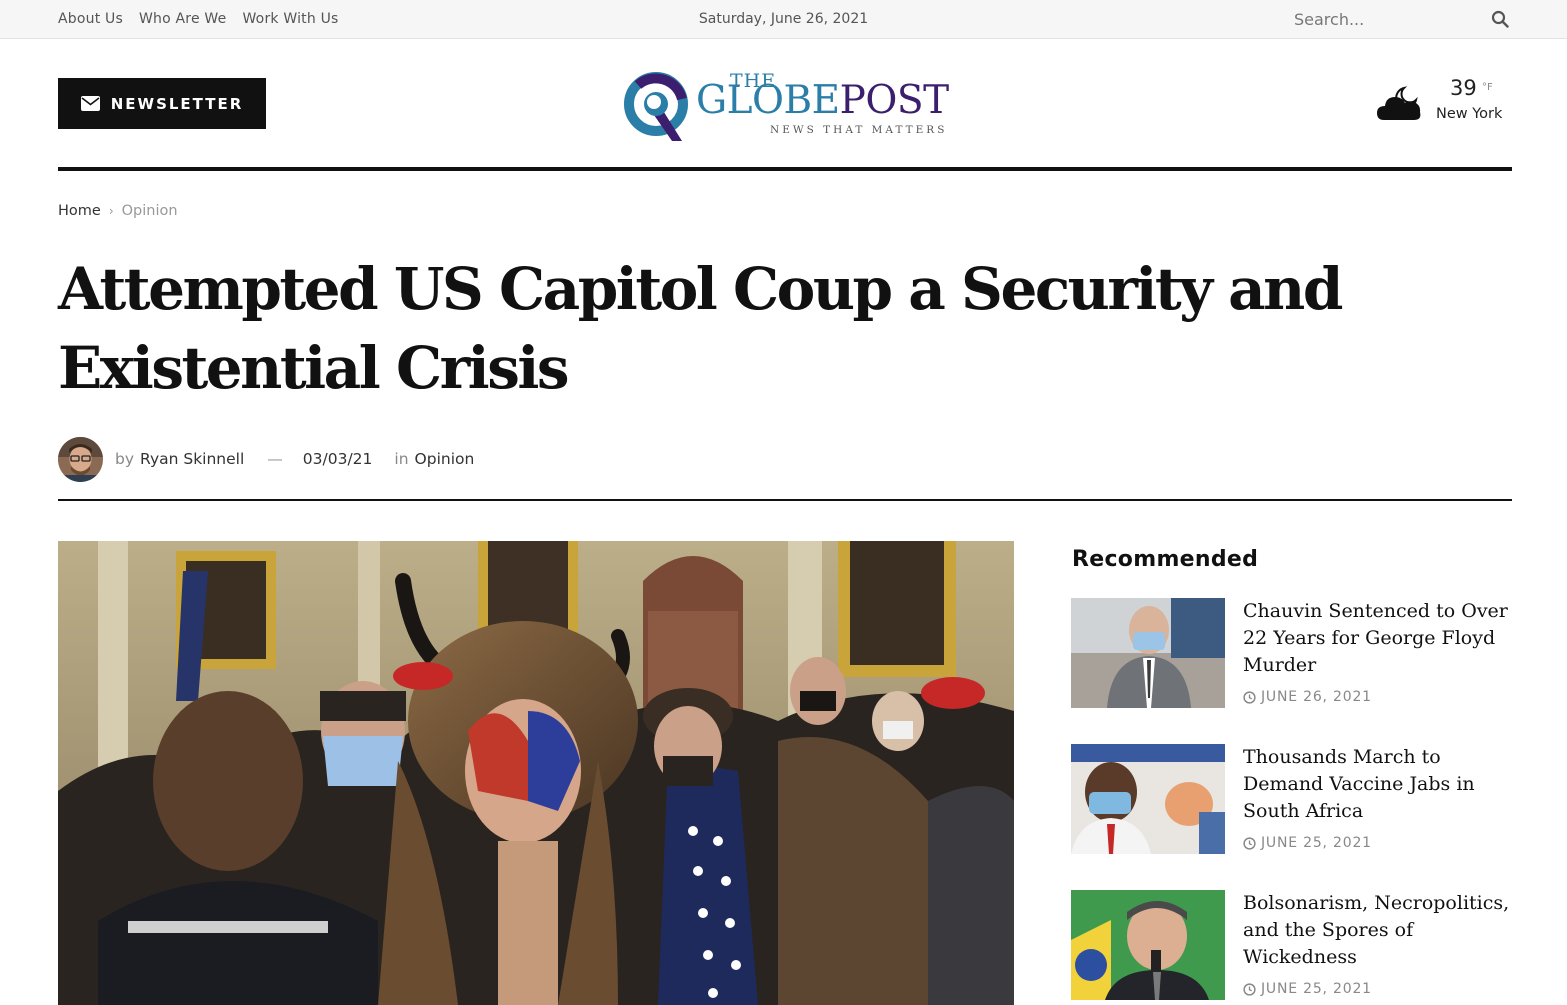  I want to click on top-nav: About Us Who Are We Work With Us, so click(198, 19).